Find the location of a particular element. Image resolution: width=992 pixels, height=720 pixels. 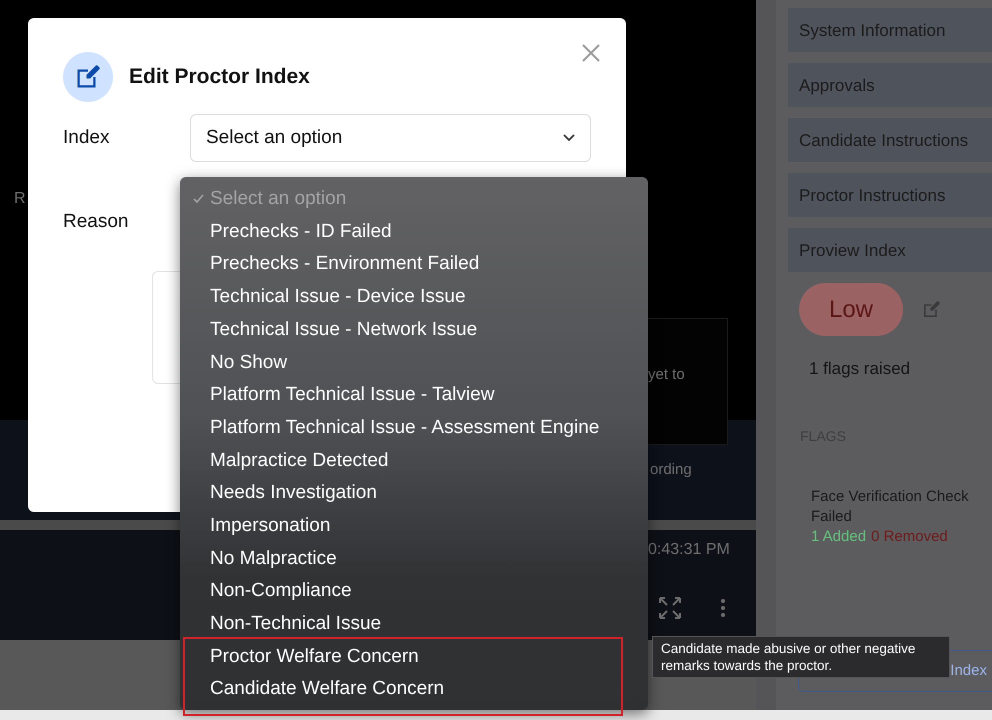

risk-badge: Low is located at coordinates (851, 309).